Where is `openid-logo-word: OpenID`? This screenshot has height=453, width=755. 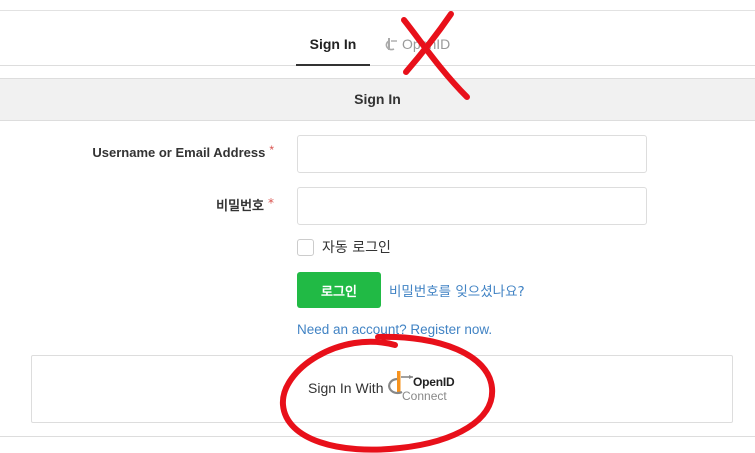 openid-logo-word: OpenID is located at coordinates (434, 382).